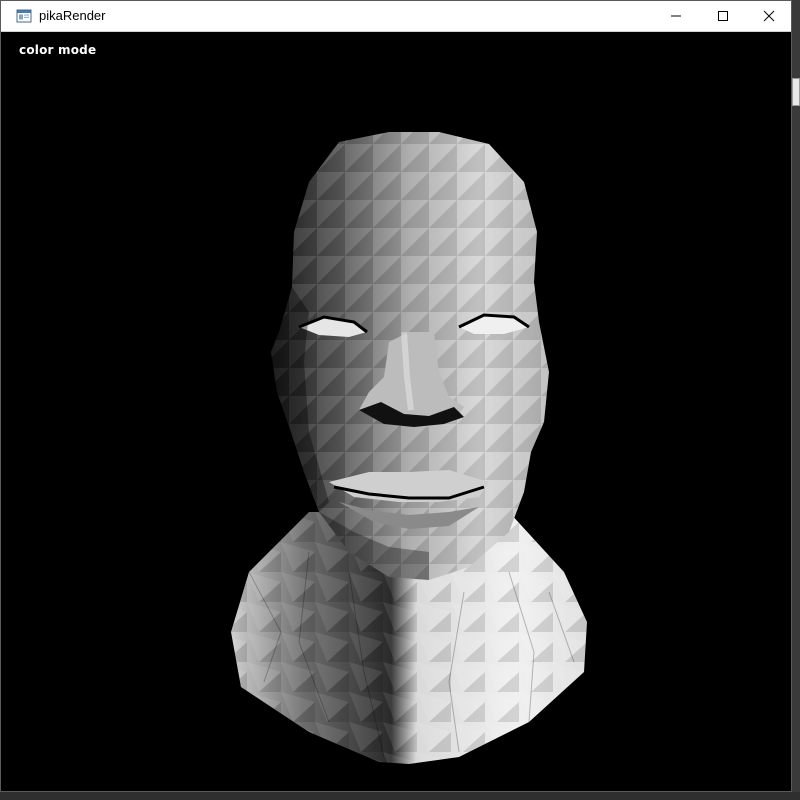 The height and width of the screenshot is (800, 800). Describe the element at coordinates (72, 15) in the screenshot. I see `window-title: pikaRender` at that location.